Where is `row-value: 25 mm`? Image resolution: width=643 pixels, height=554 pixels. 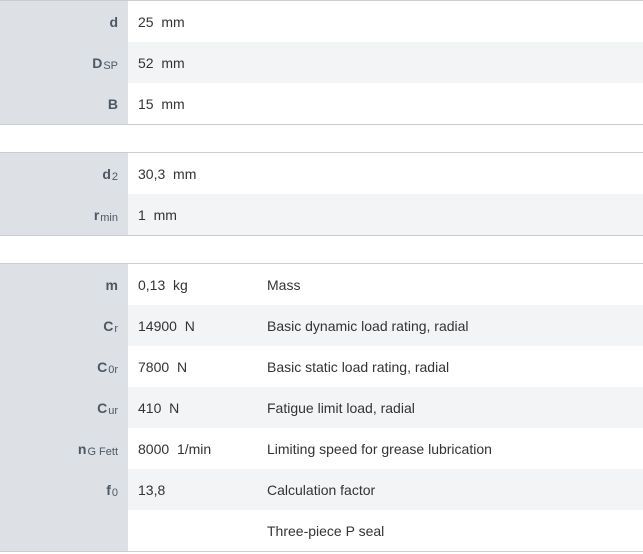
row-value: 25 mm is located at coordinates (161, 21).